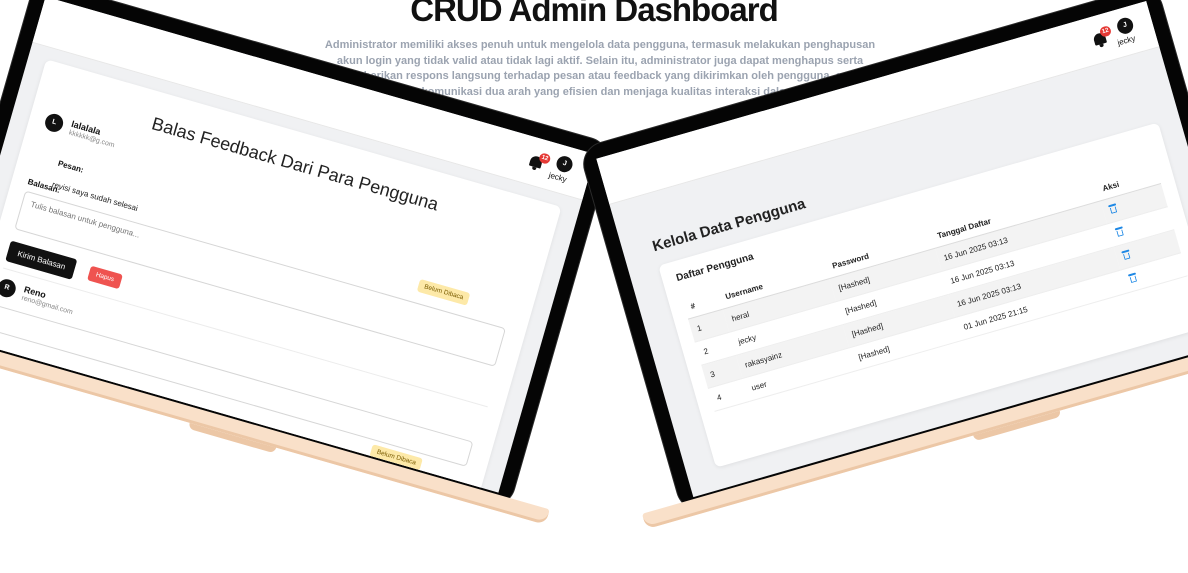 The height and width of the screenshot is (573, 1188). What do you see at coordinates (714, 268) in the screenshot?
I see `users-card-title: Daftar Pengguna` at bounding box center [714, 268].